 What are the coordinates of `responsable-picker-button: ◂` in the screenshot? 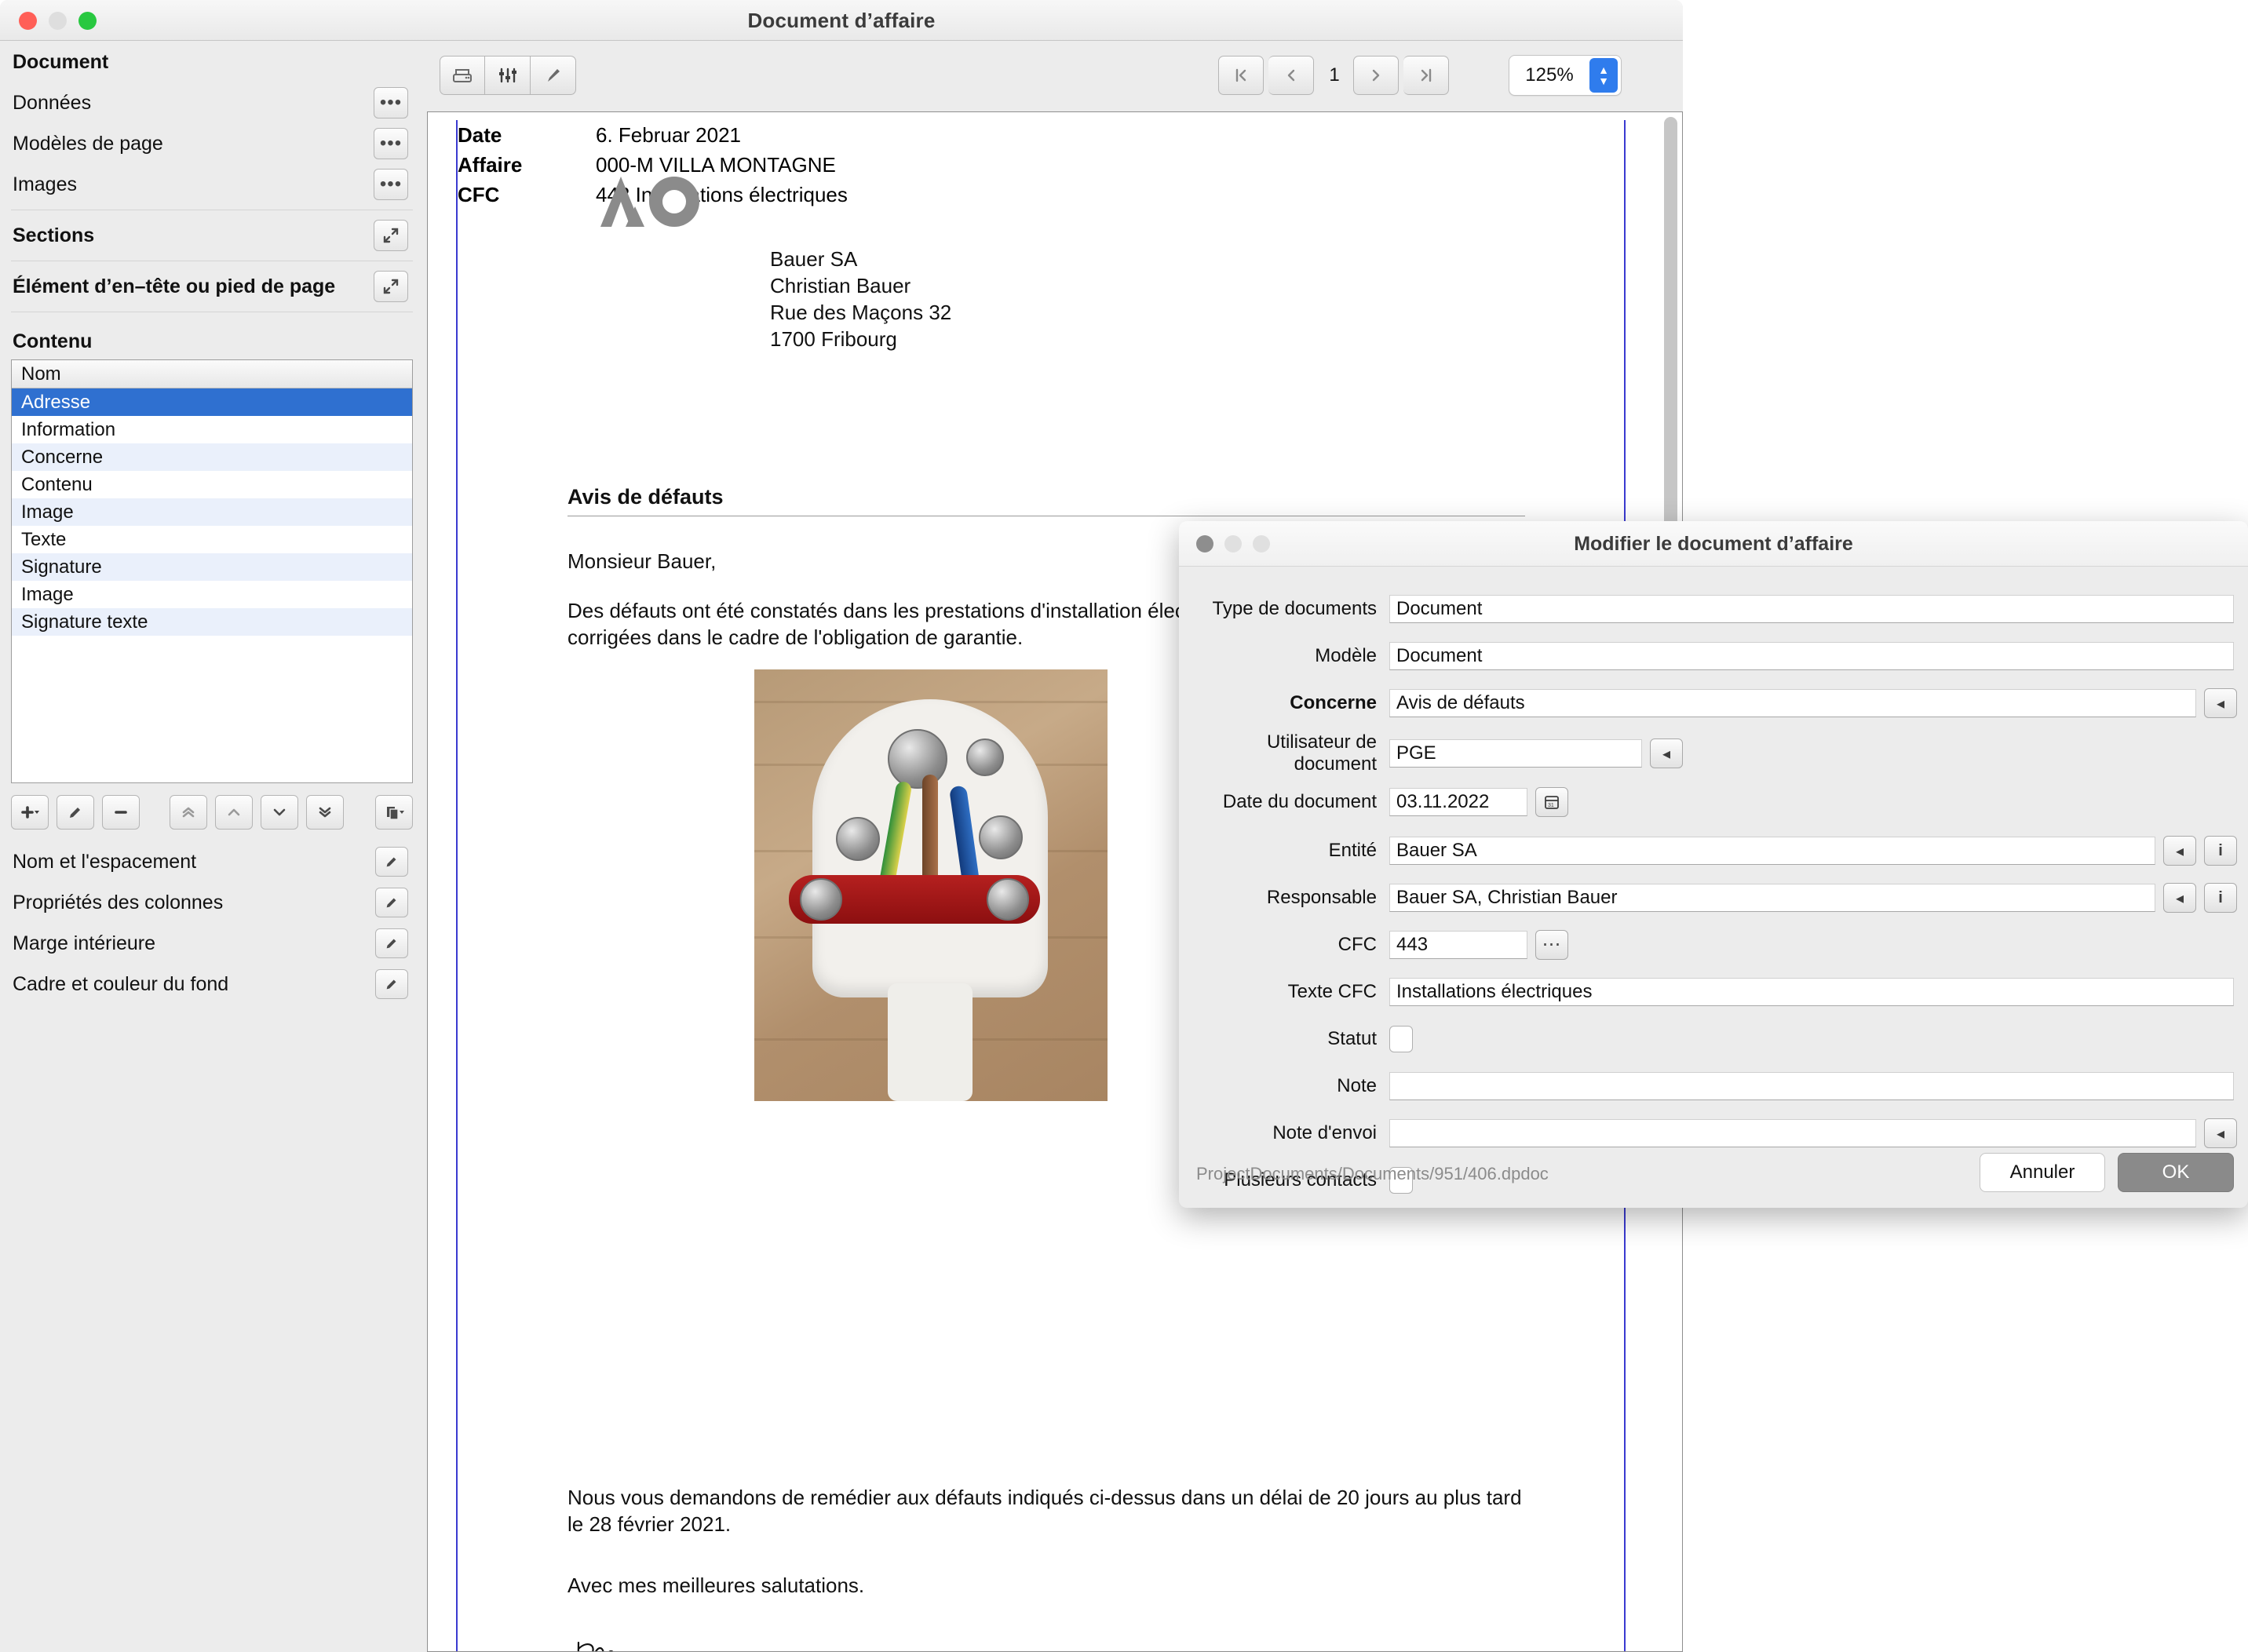 It's located at (2179, 898).